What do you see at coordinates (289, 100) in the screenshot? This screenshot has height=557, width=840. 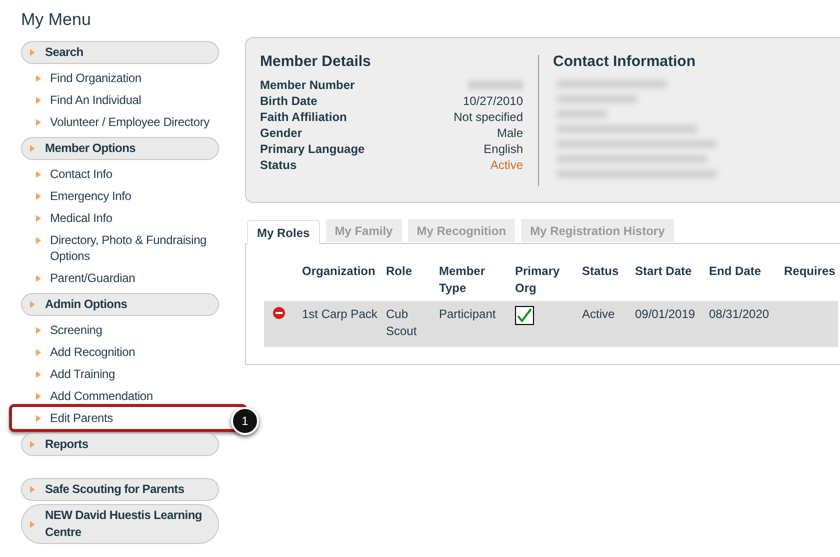 I see `field-label: Birth Date` at bounding box center [289, 100].